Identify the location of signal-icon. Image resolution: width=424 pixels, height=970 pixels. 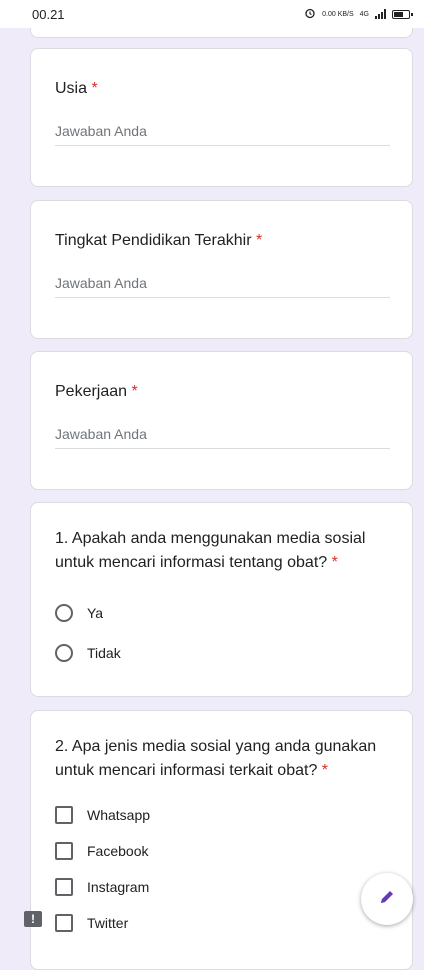
(380, 14).